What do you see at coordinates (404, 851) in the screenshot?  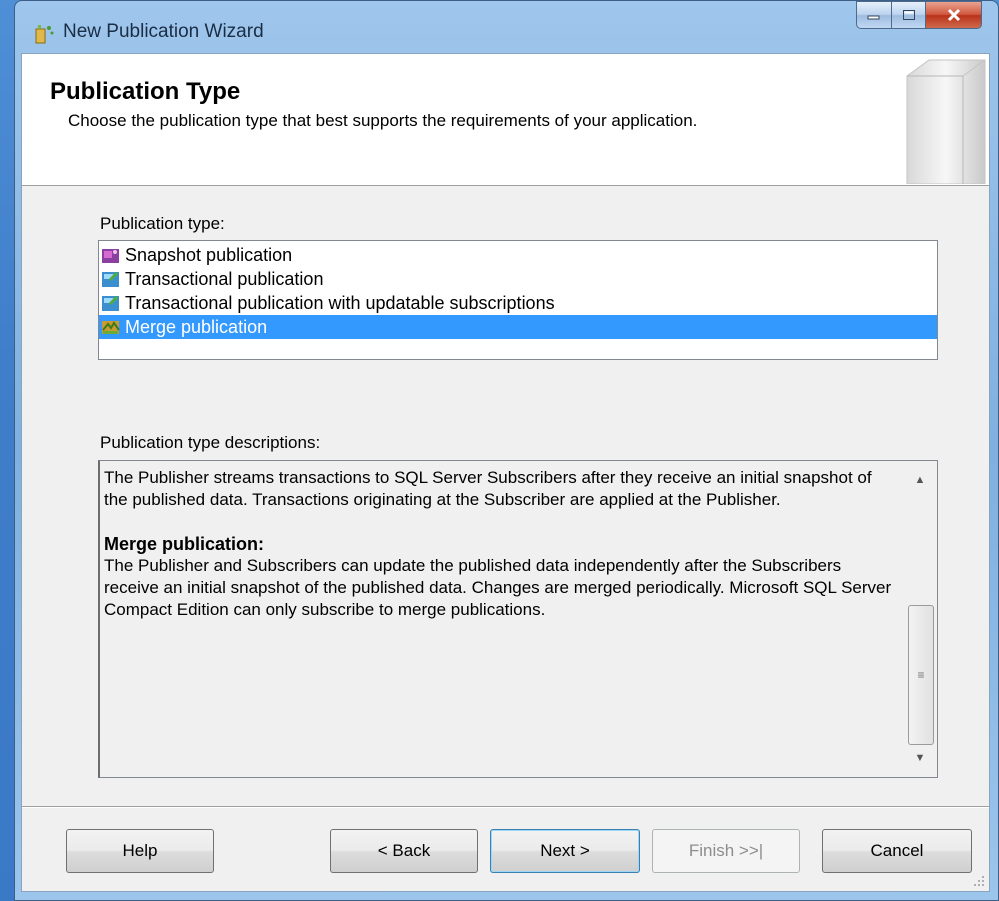 I see `back-button: < Back` at bounding box center [404, 851].